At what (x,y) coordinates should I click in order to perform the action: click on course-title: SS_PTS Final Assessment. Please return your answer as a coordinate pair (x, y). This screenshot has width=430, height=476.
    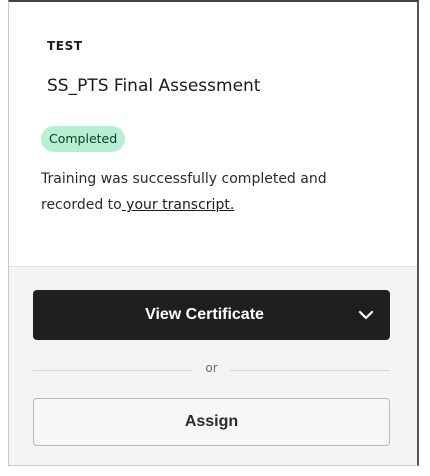
    Looking at the image, I should click on (154, 86).